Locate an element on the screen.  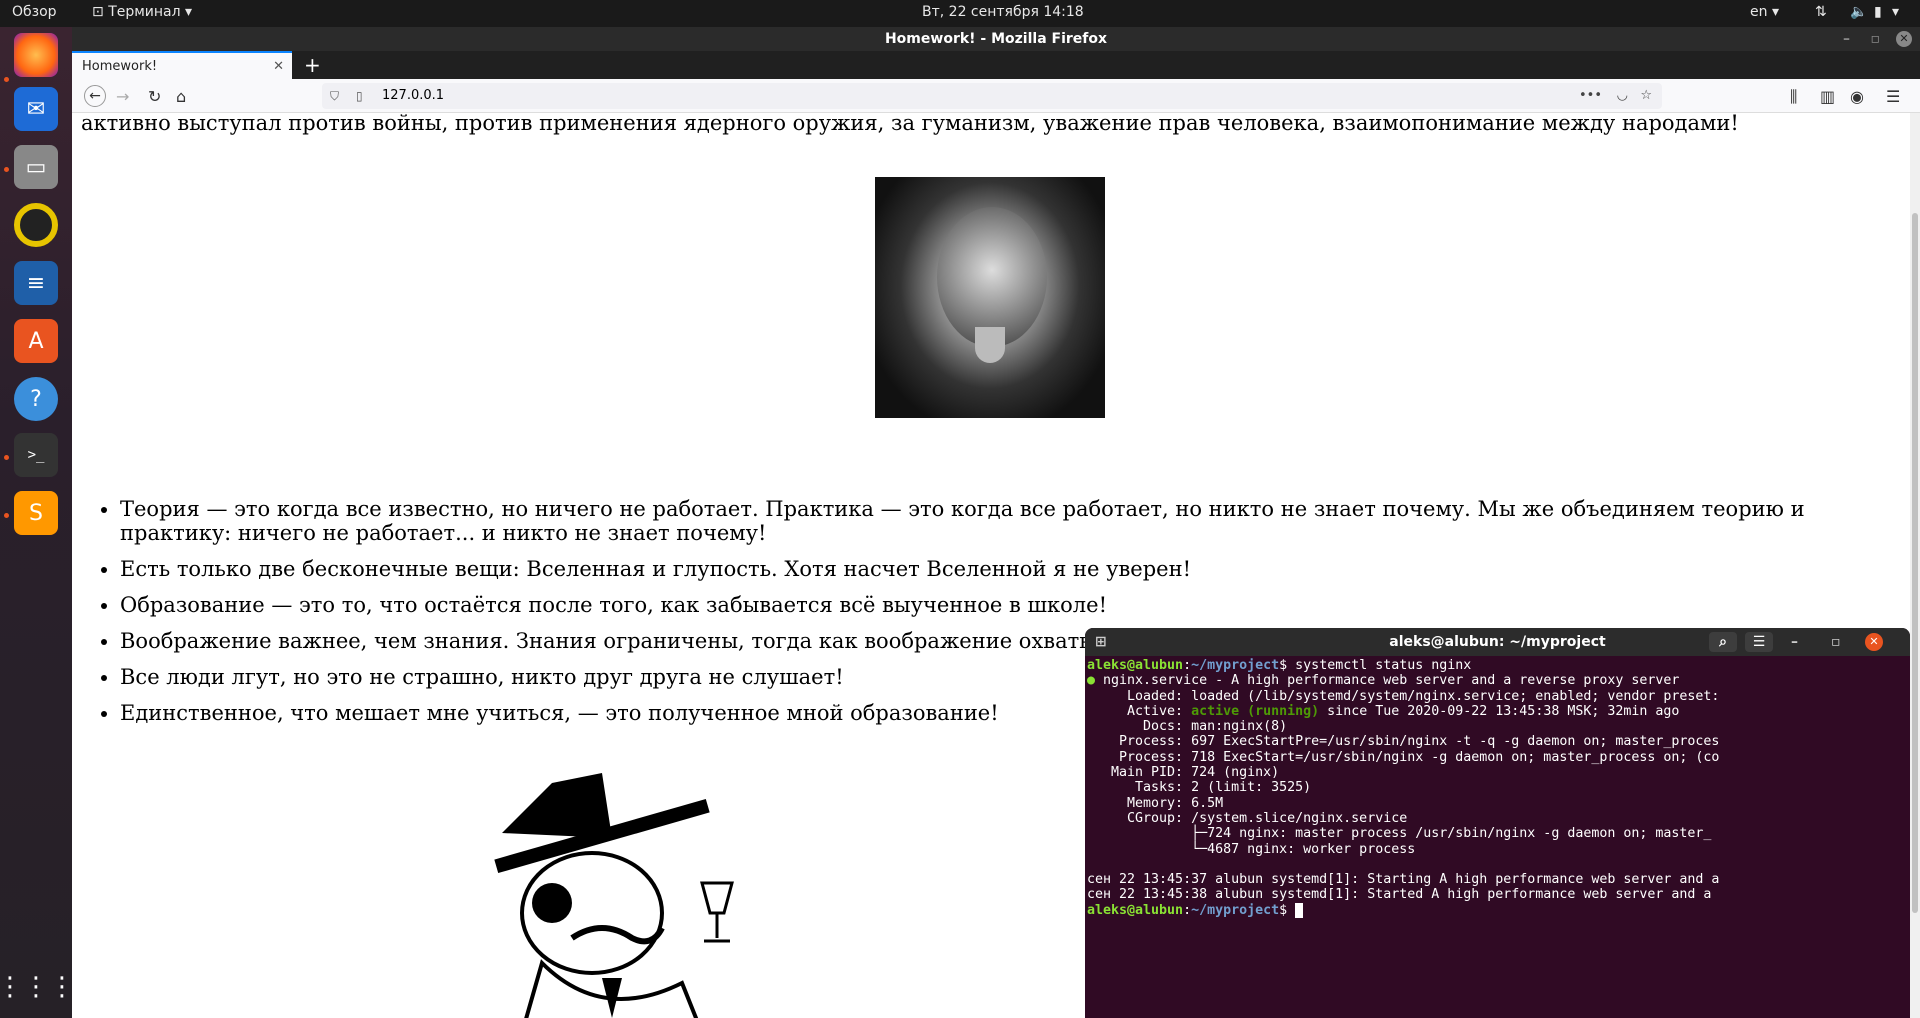
home-button: ⌂ is located at coordinates (181, 96).